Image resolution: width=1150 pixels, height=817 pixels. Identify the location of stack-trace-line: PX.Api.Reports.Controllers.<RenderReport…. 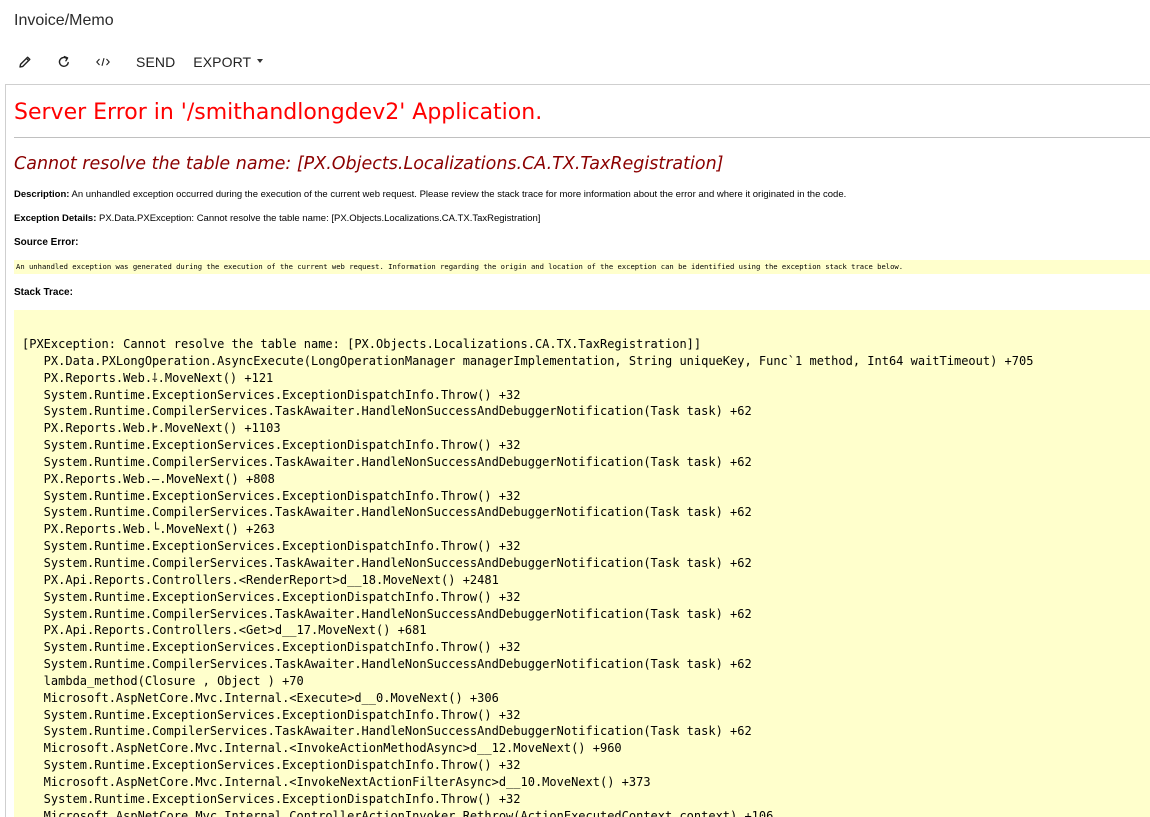
(260, 579).